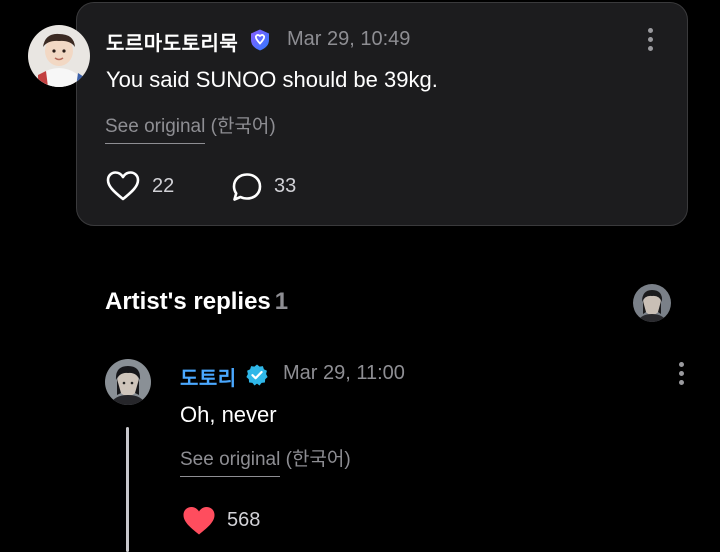  Describe the element at coordinates (344, 373) in the screenshot. I see `reply-timestamp: Mar 29, 11:00` at that location.